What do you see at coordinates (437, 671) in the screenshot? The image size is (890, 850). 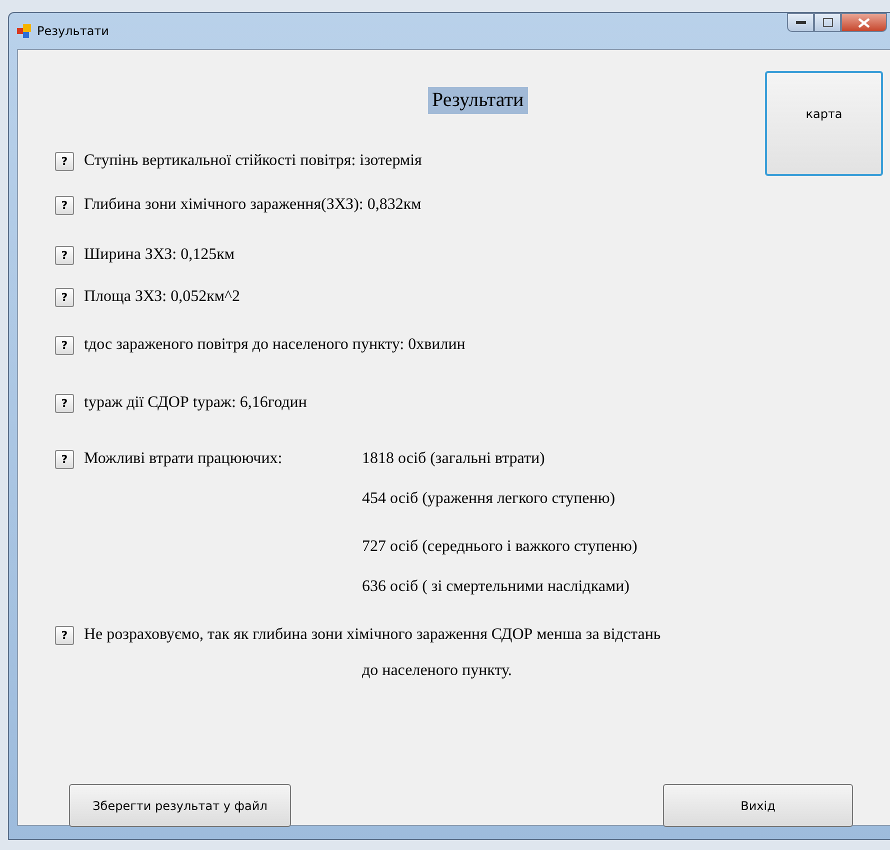 I see `result-text: до населеного пункту.` at bounding box center [437, 671].